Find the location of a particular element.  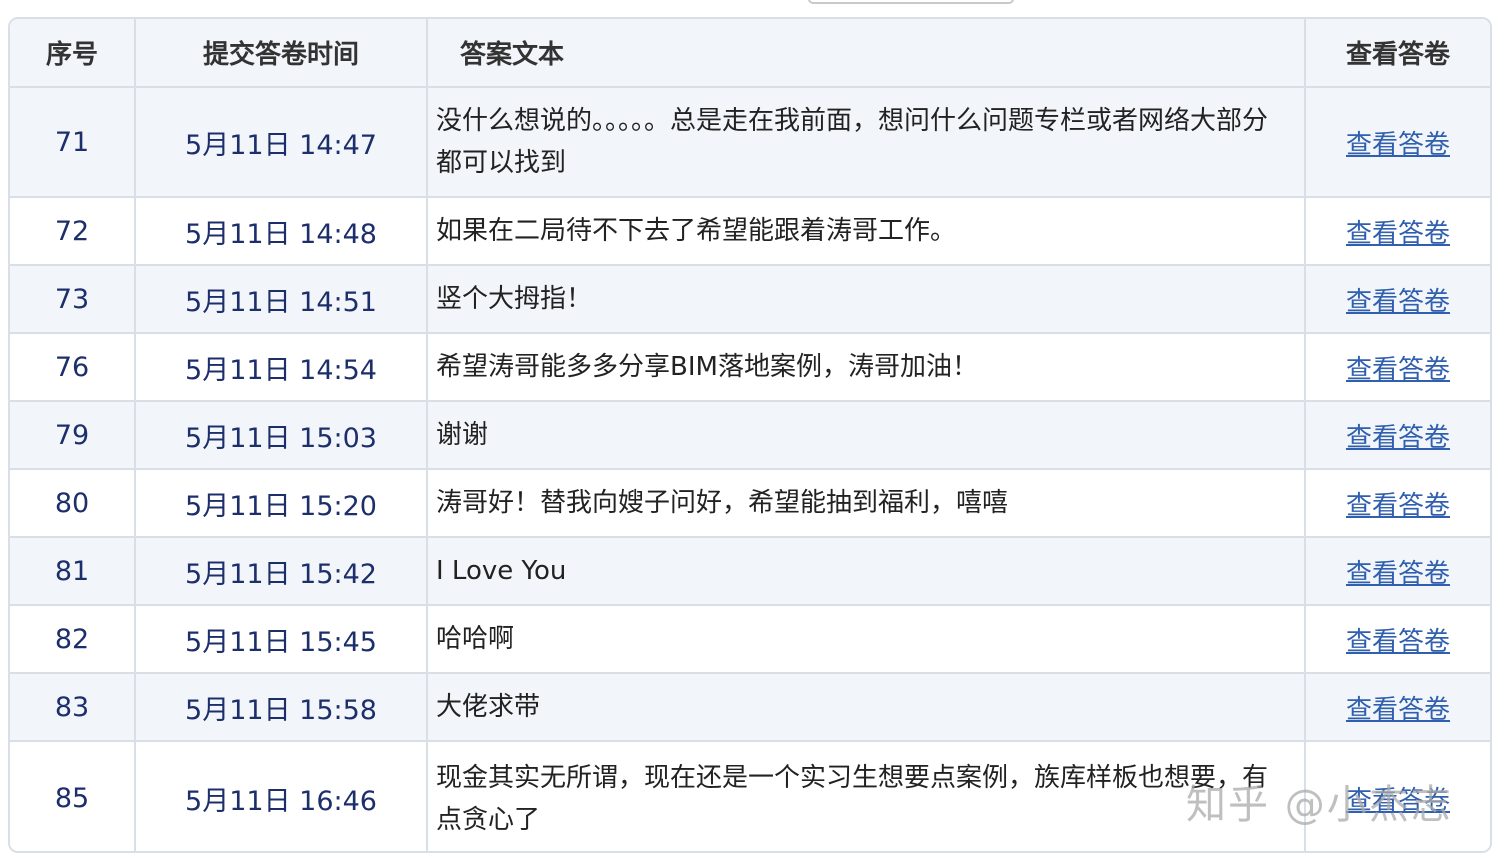

table-header-row: 序号 提交答卷时间 答案文本 查看答卷 is located at coordinates (750, 53).